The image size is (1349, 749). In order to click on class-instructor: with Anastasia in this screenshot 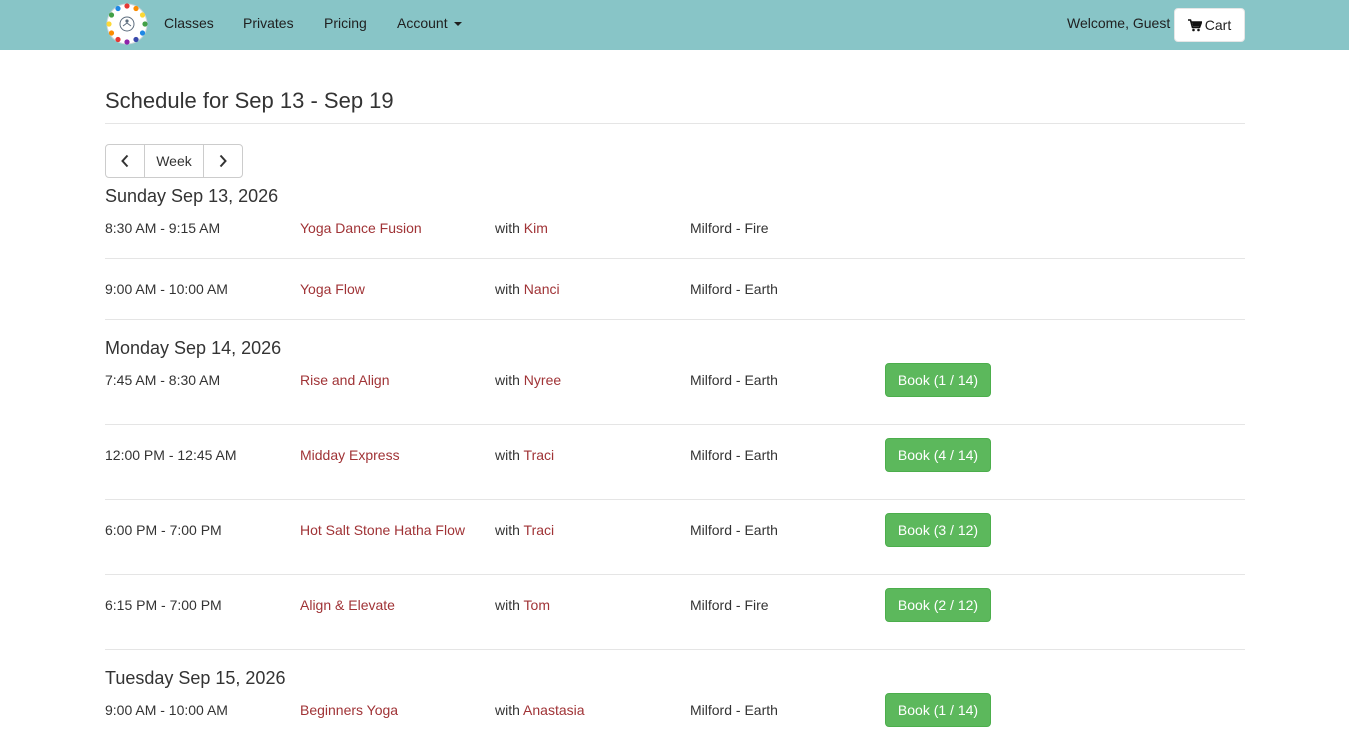, I will do `click(540, 710)`.